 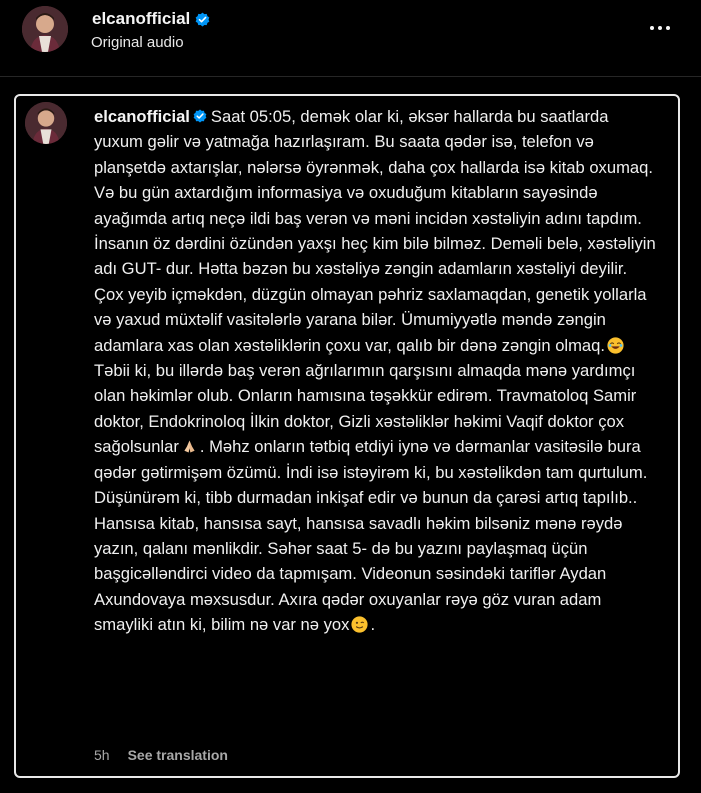 What do you see at coordinates (350, 38) in the screenshot?
I see `post-header: elcanofficial Original audio` at bounding box center [350, 38].